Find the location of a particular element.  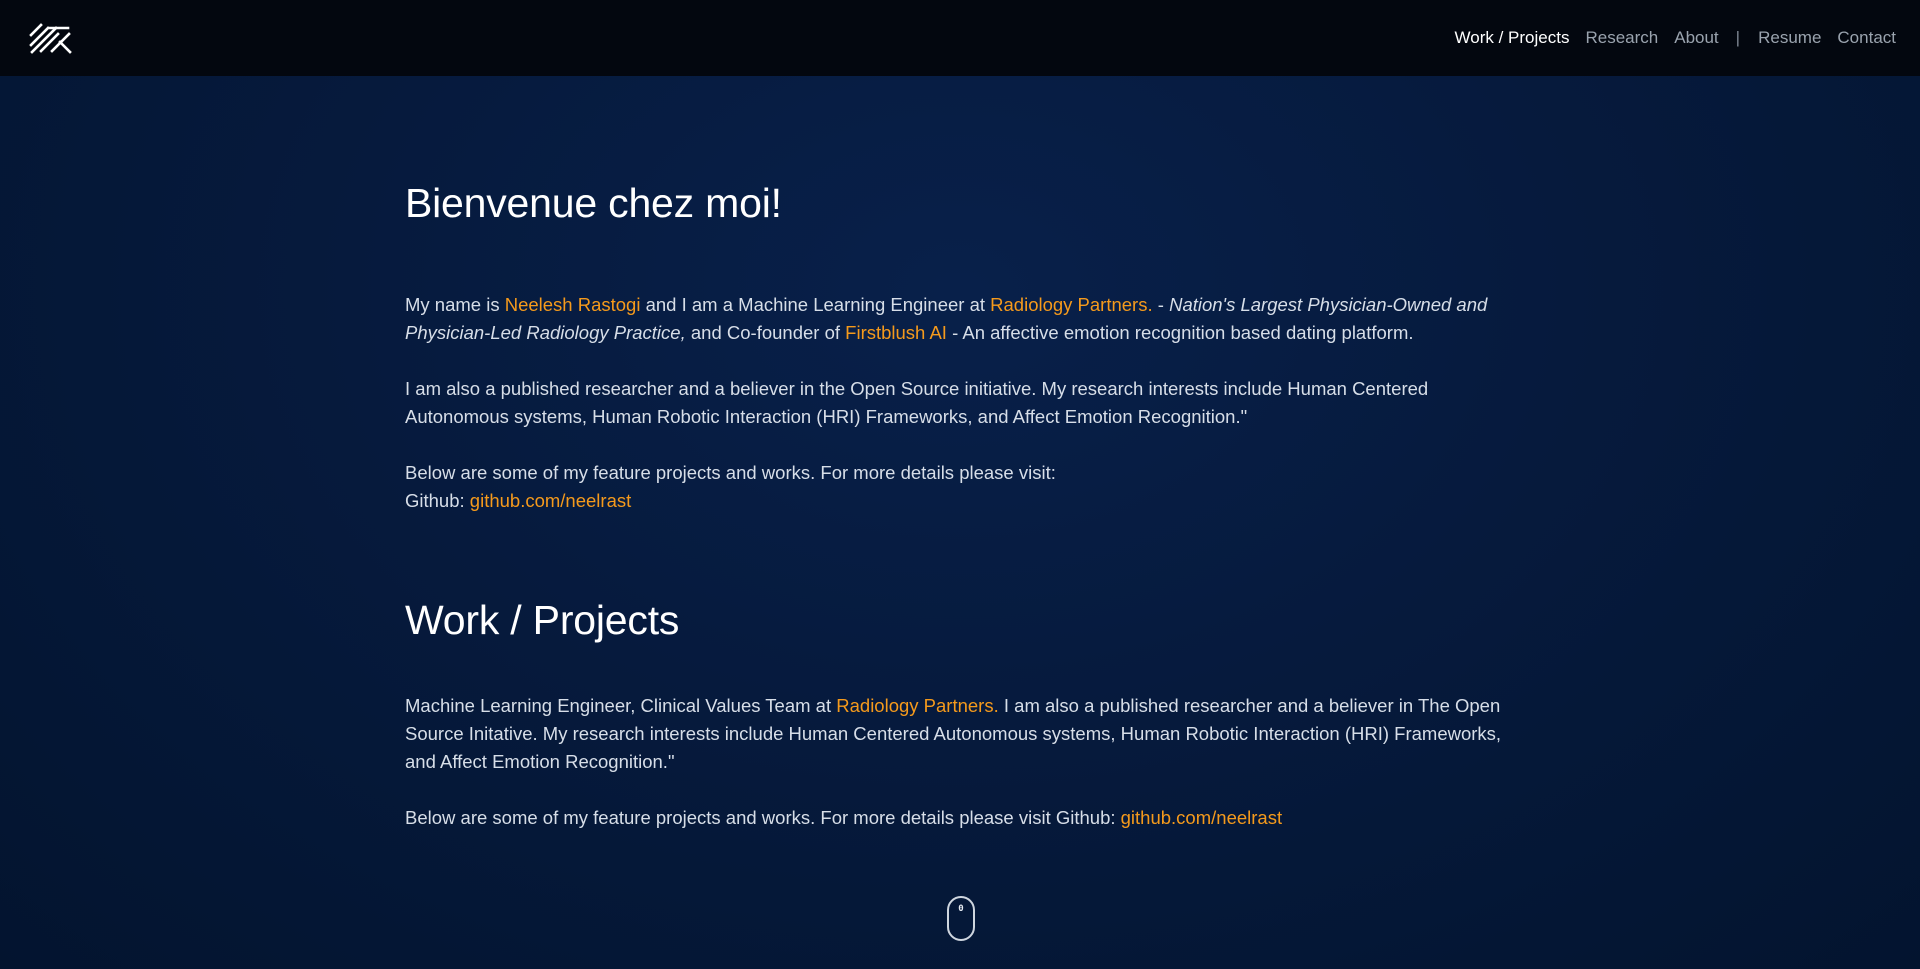

nr-monogram-icon is located at coordinates (50, 38).